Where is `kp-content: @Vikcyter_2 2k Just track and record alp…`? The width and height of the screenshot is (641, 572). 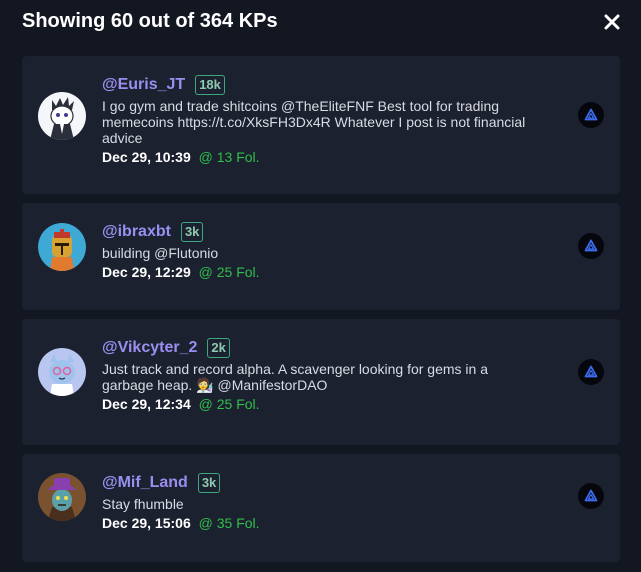 kp-content: @Vikcyter_2 2k Just track and record alp… is located at coordinates (322, 375).